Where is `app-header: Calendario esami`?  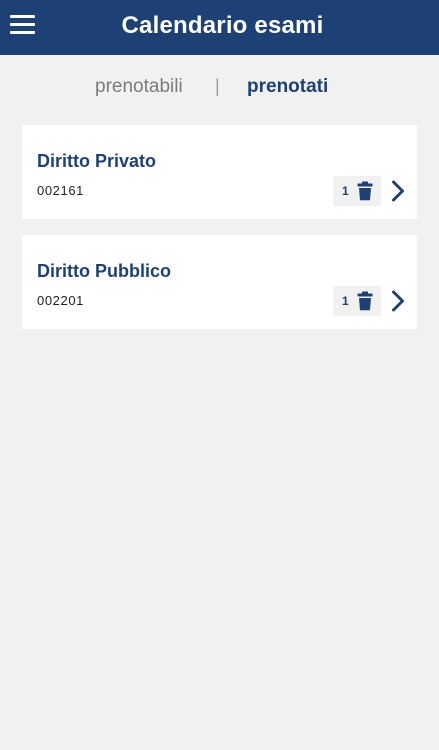 app-header: Calendario esami is located at coordinates (219, 27).